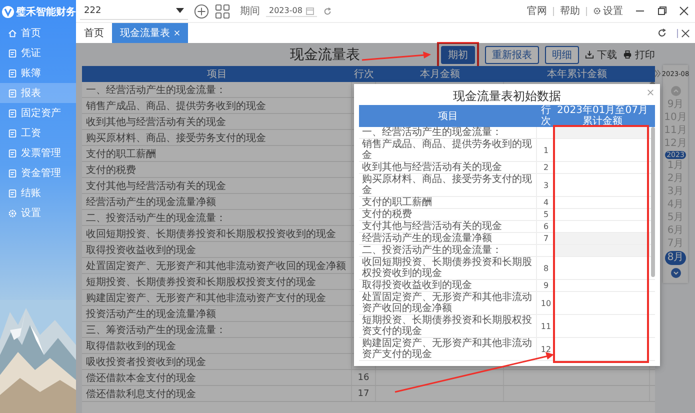  What do you see at coordinates (38, 133) in the screenshot?
I see `sidebar-item: 工资` at bounding box center [38, 133].